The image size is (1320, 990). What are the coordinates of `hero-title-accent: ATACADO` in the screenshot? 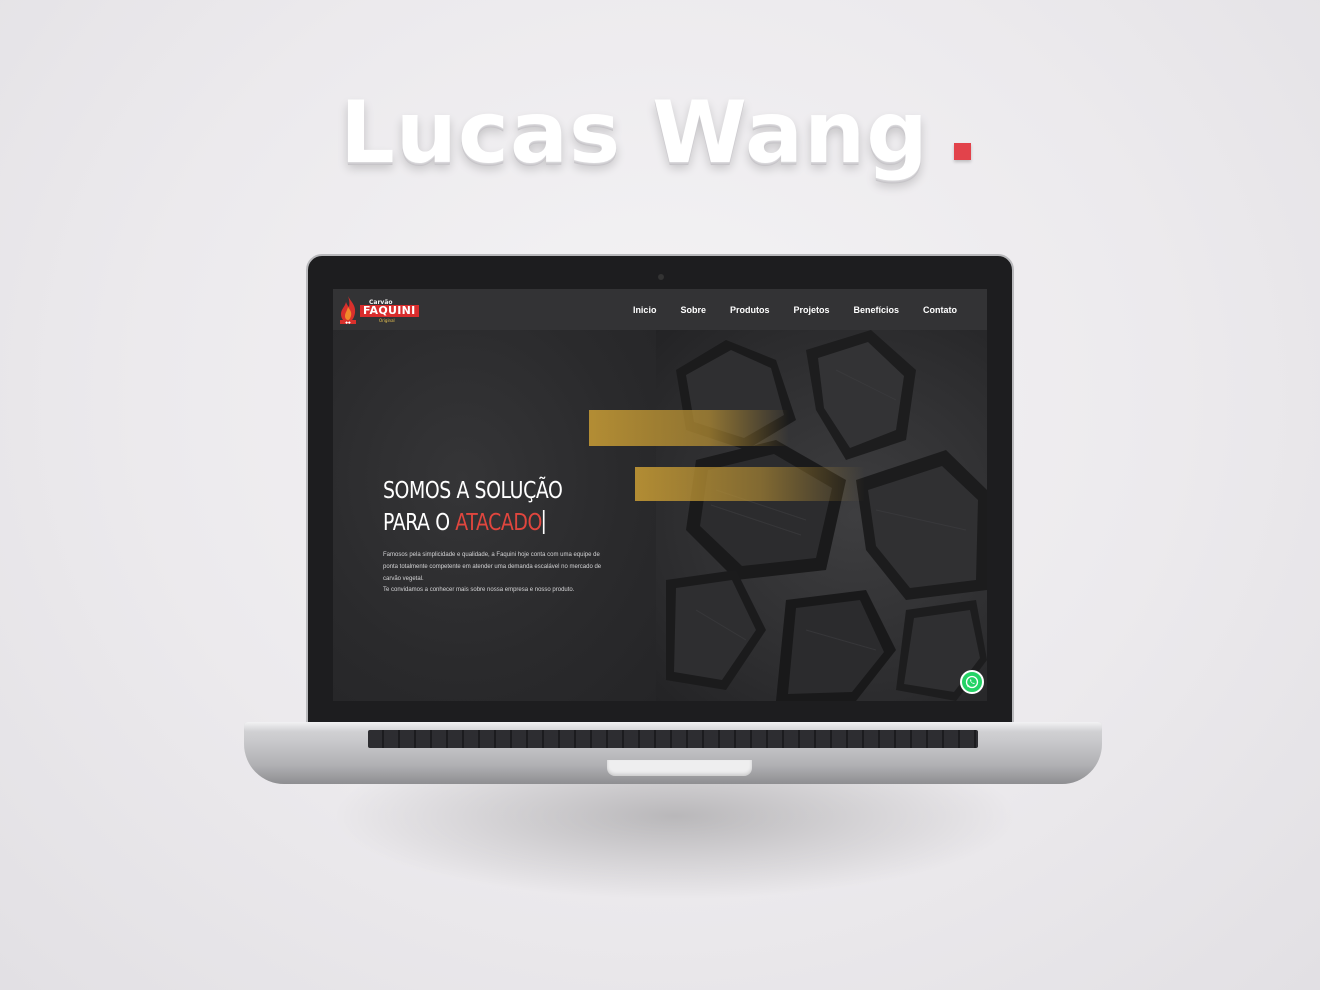 It's located at (498, 523).